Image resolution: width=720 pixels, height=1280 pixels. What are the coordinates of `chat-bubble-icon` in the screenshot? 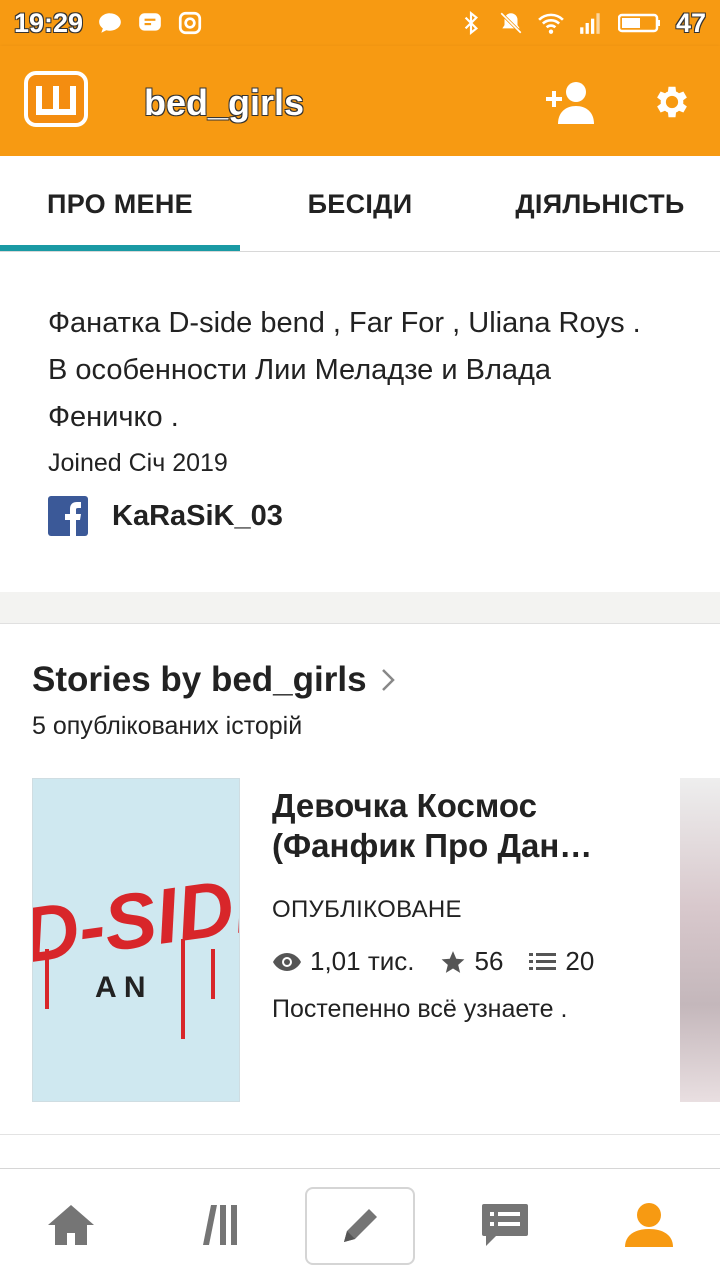 It's located at (110, 23).